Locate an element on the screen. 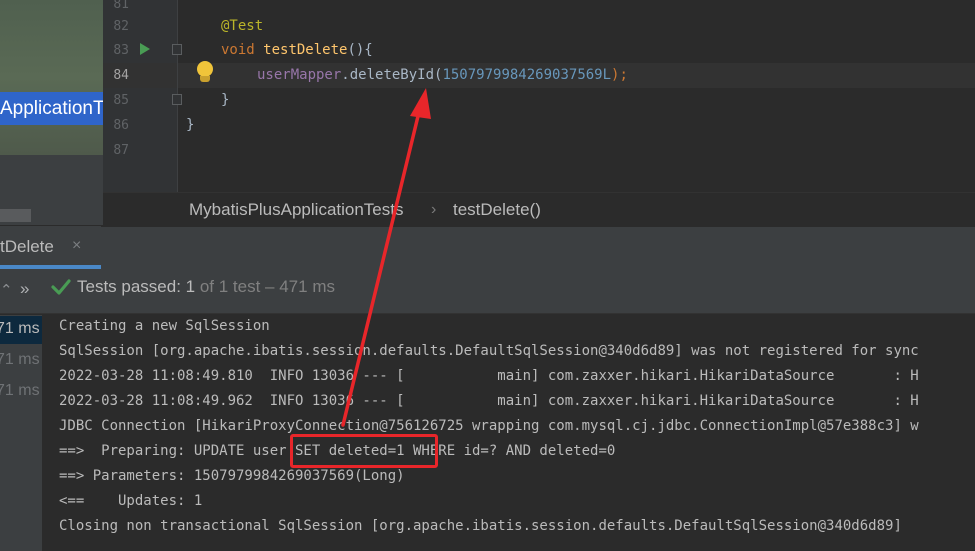 The image size is (975, 551). line-number: 82 is located at coordinates (121, 26).